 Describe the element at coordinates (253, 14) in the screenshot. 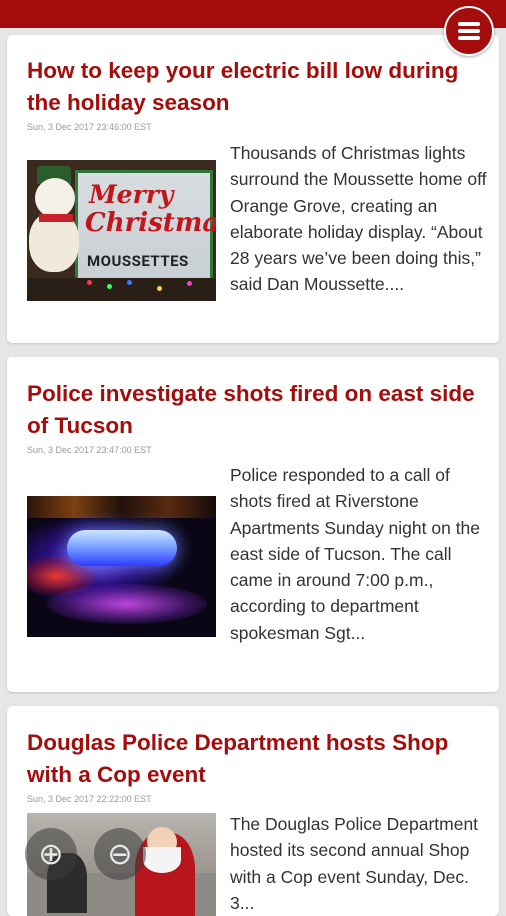

I see `top-app-bar` at that location.